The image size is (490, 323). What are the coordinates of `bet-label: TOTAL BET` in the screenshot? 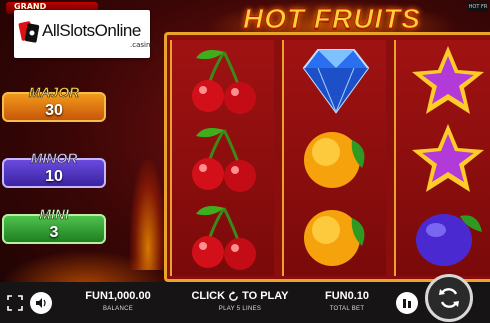 It's located at (347, 309).